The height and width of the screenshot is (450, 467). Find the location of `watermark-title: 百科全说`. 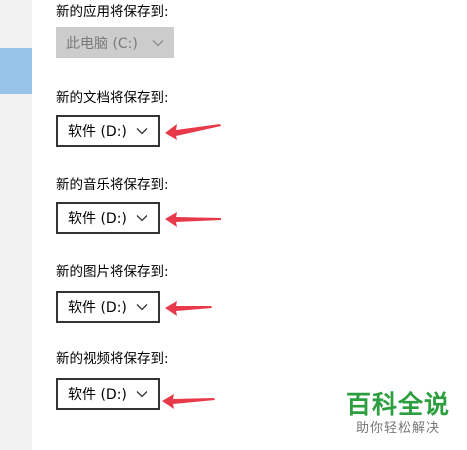

watermark-title: 百科全说 is located at coordinates (397, 404).